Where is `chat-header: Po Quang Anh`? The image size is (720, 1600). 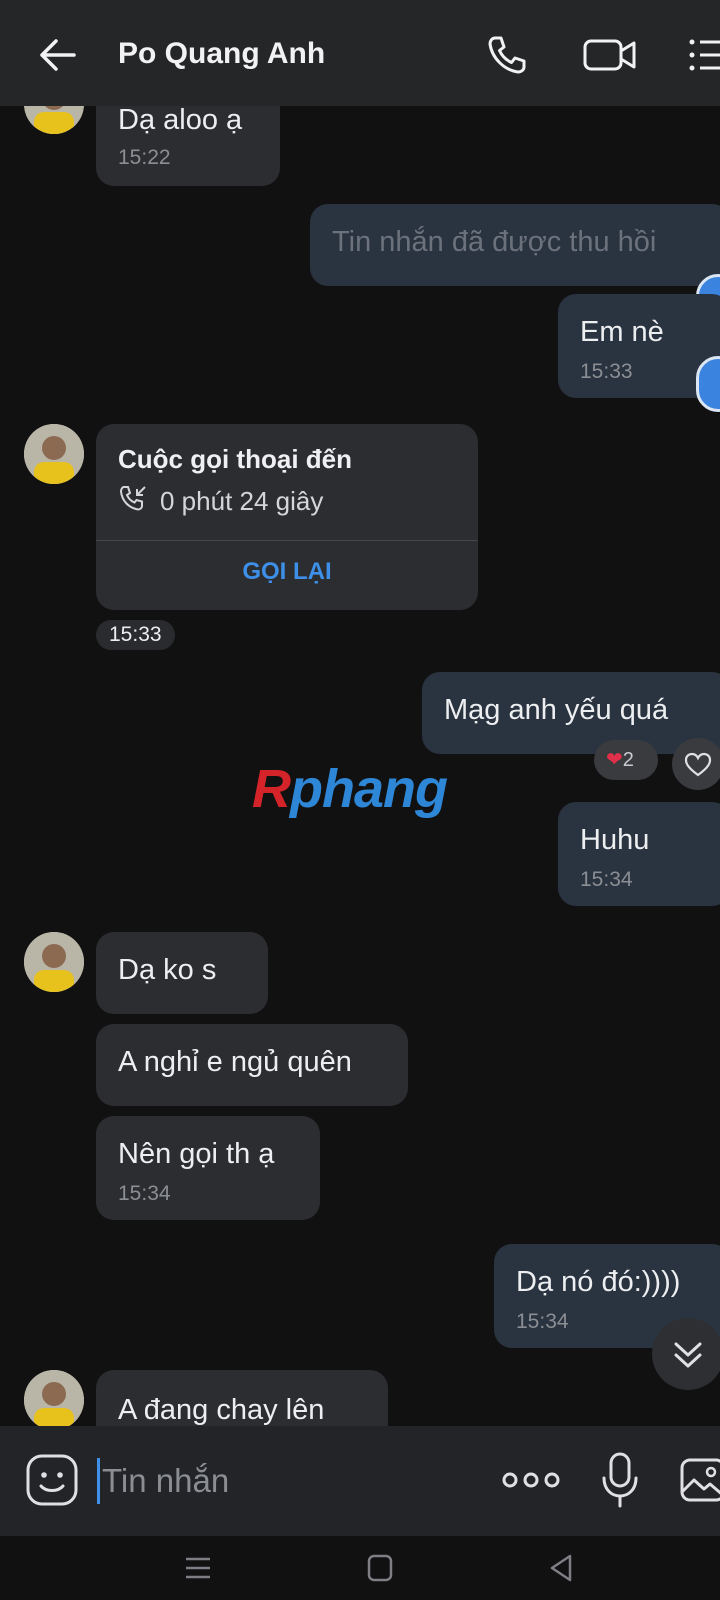 chat-header: Po Quang Anh is located at coordinates (360, 53).